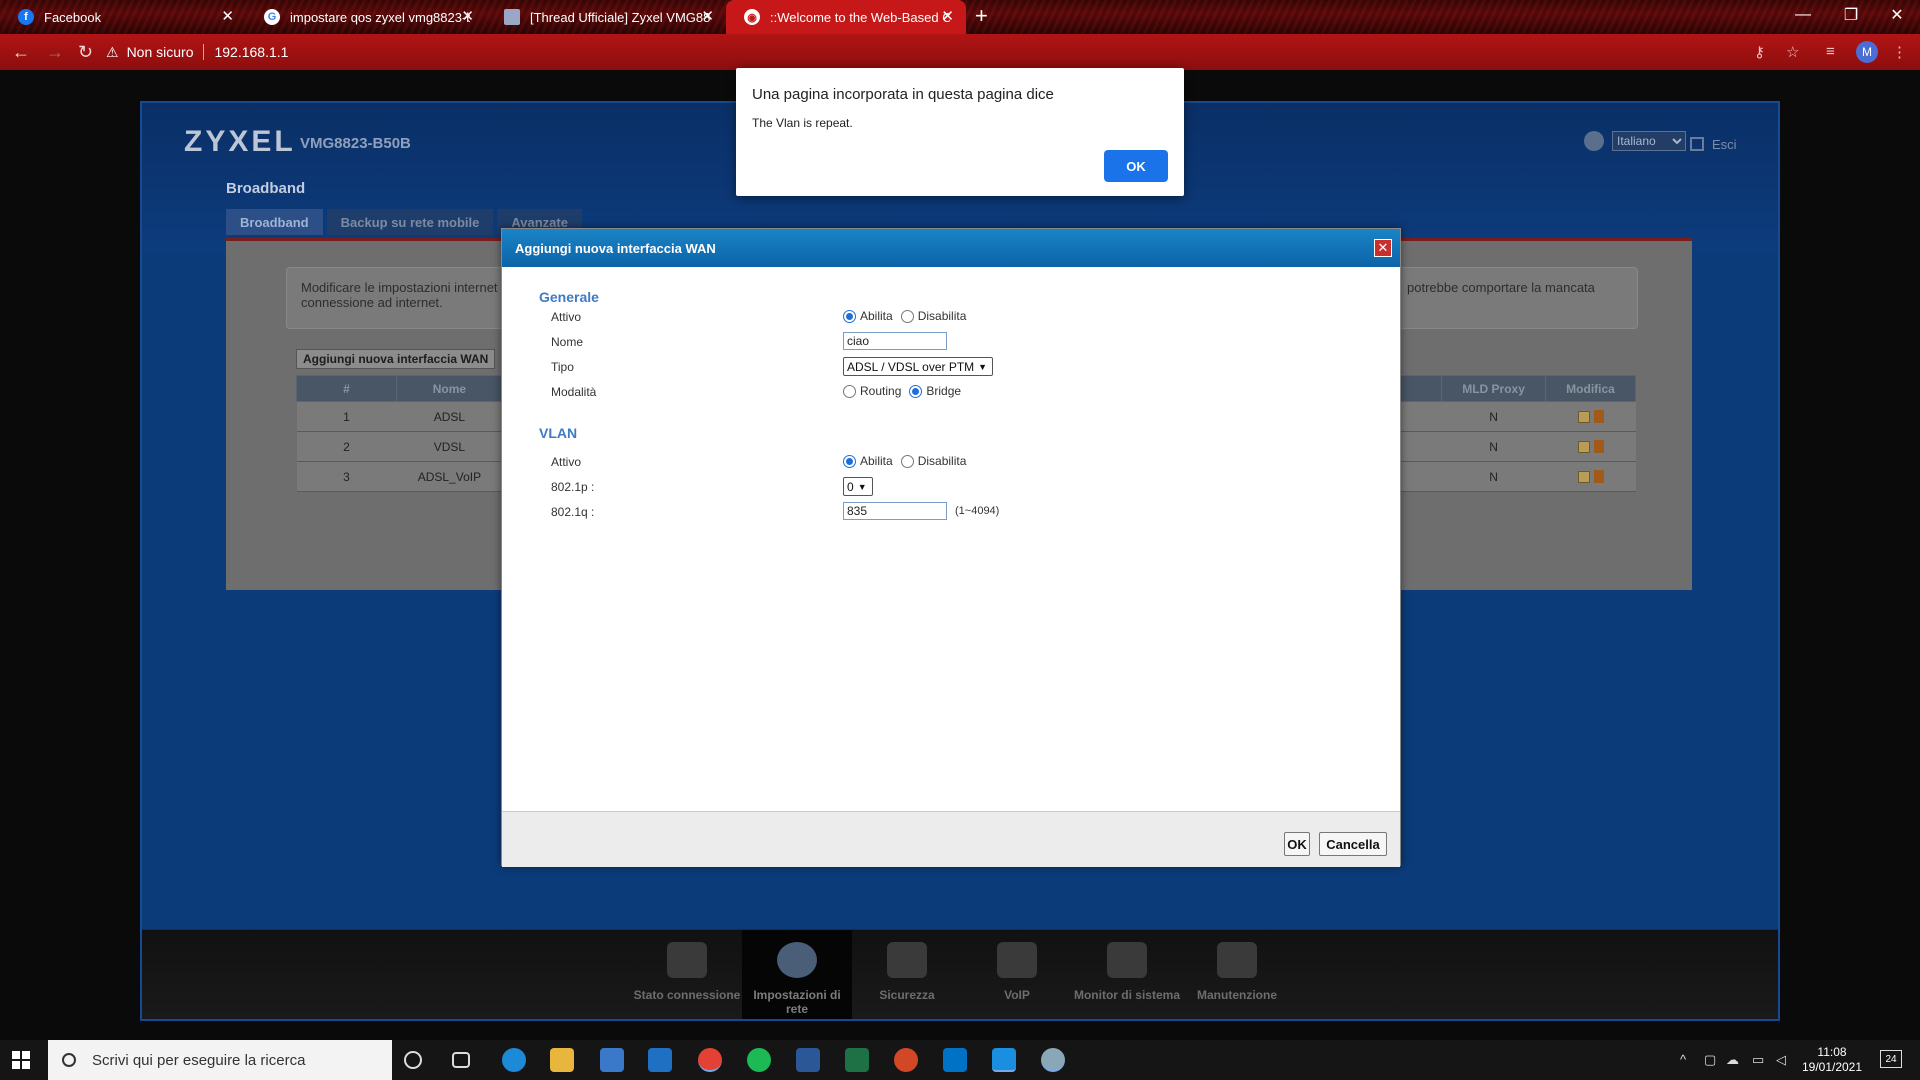 Image resolution: width=1920 pixels, height=1080 pixels. I want to click on vlan-radio-disable, so click(907, 461).